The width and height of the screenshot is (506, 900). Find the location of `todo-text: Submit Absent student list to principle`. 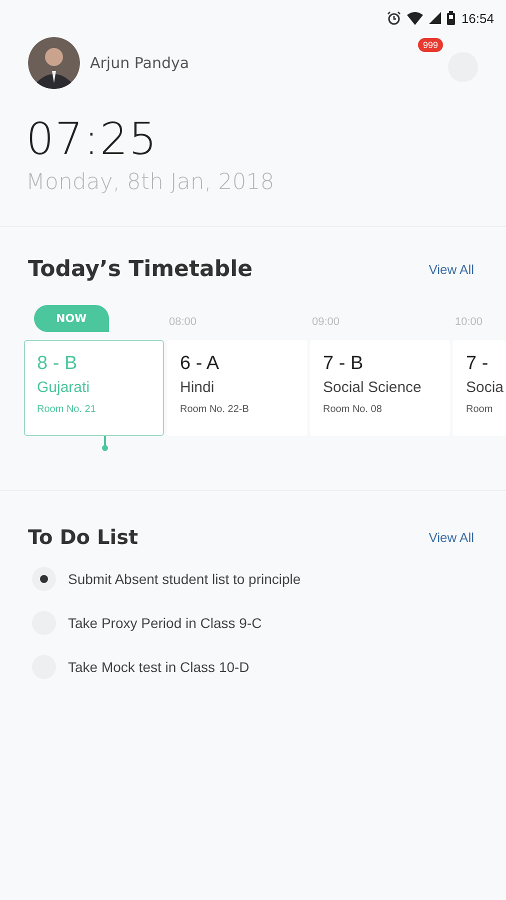

todo-text: Submit Absent student list to principle is located at coordinates (184, 579).